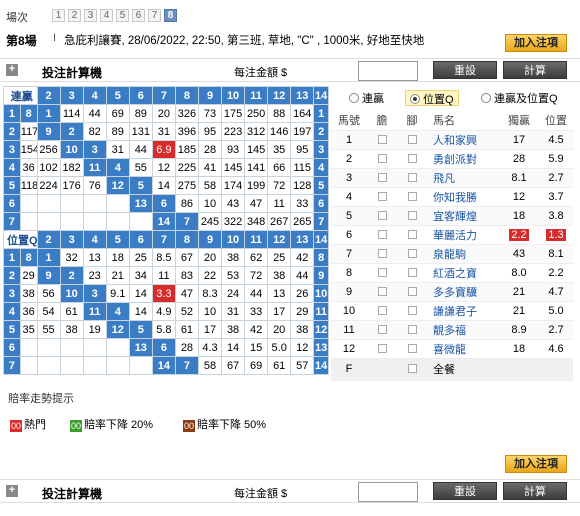  What do you see at coordinates (163, 221) in the screenshot?
I see `quinella-odds-cell: 14` at bounding box center [163, 221].